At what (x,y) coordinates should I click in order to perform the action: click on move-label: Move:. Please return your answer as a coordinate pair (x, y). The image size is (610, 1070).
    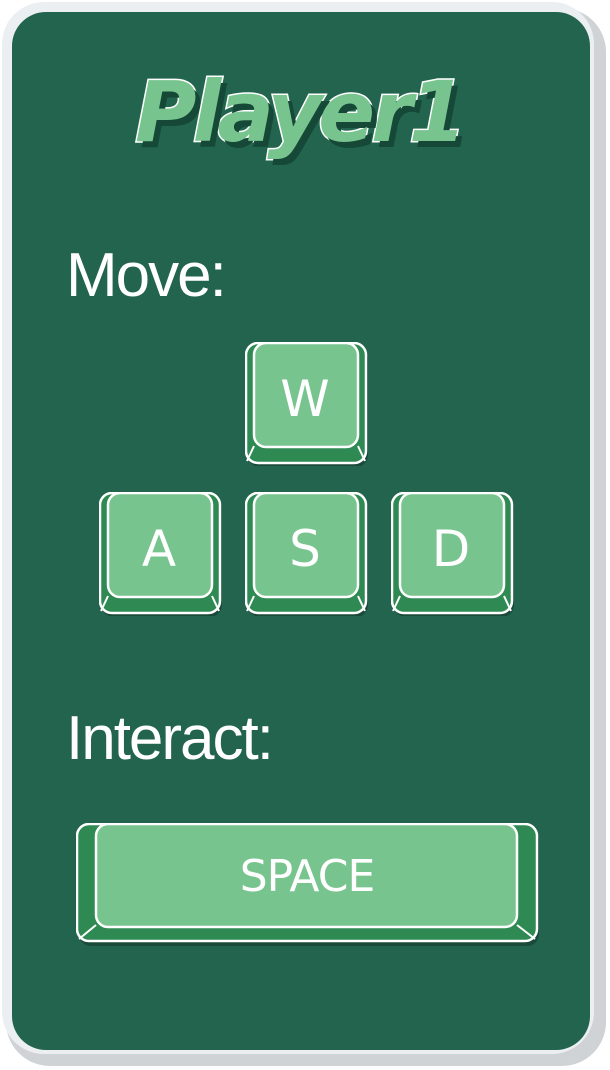
    Looking at the image, I should click on (146, 275).